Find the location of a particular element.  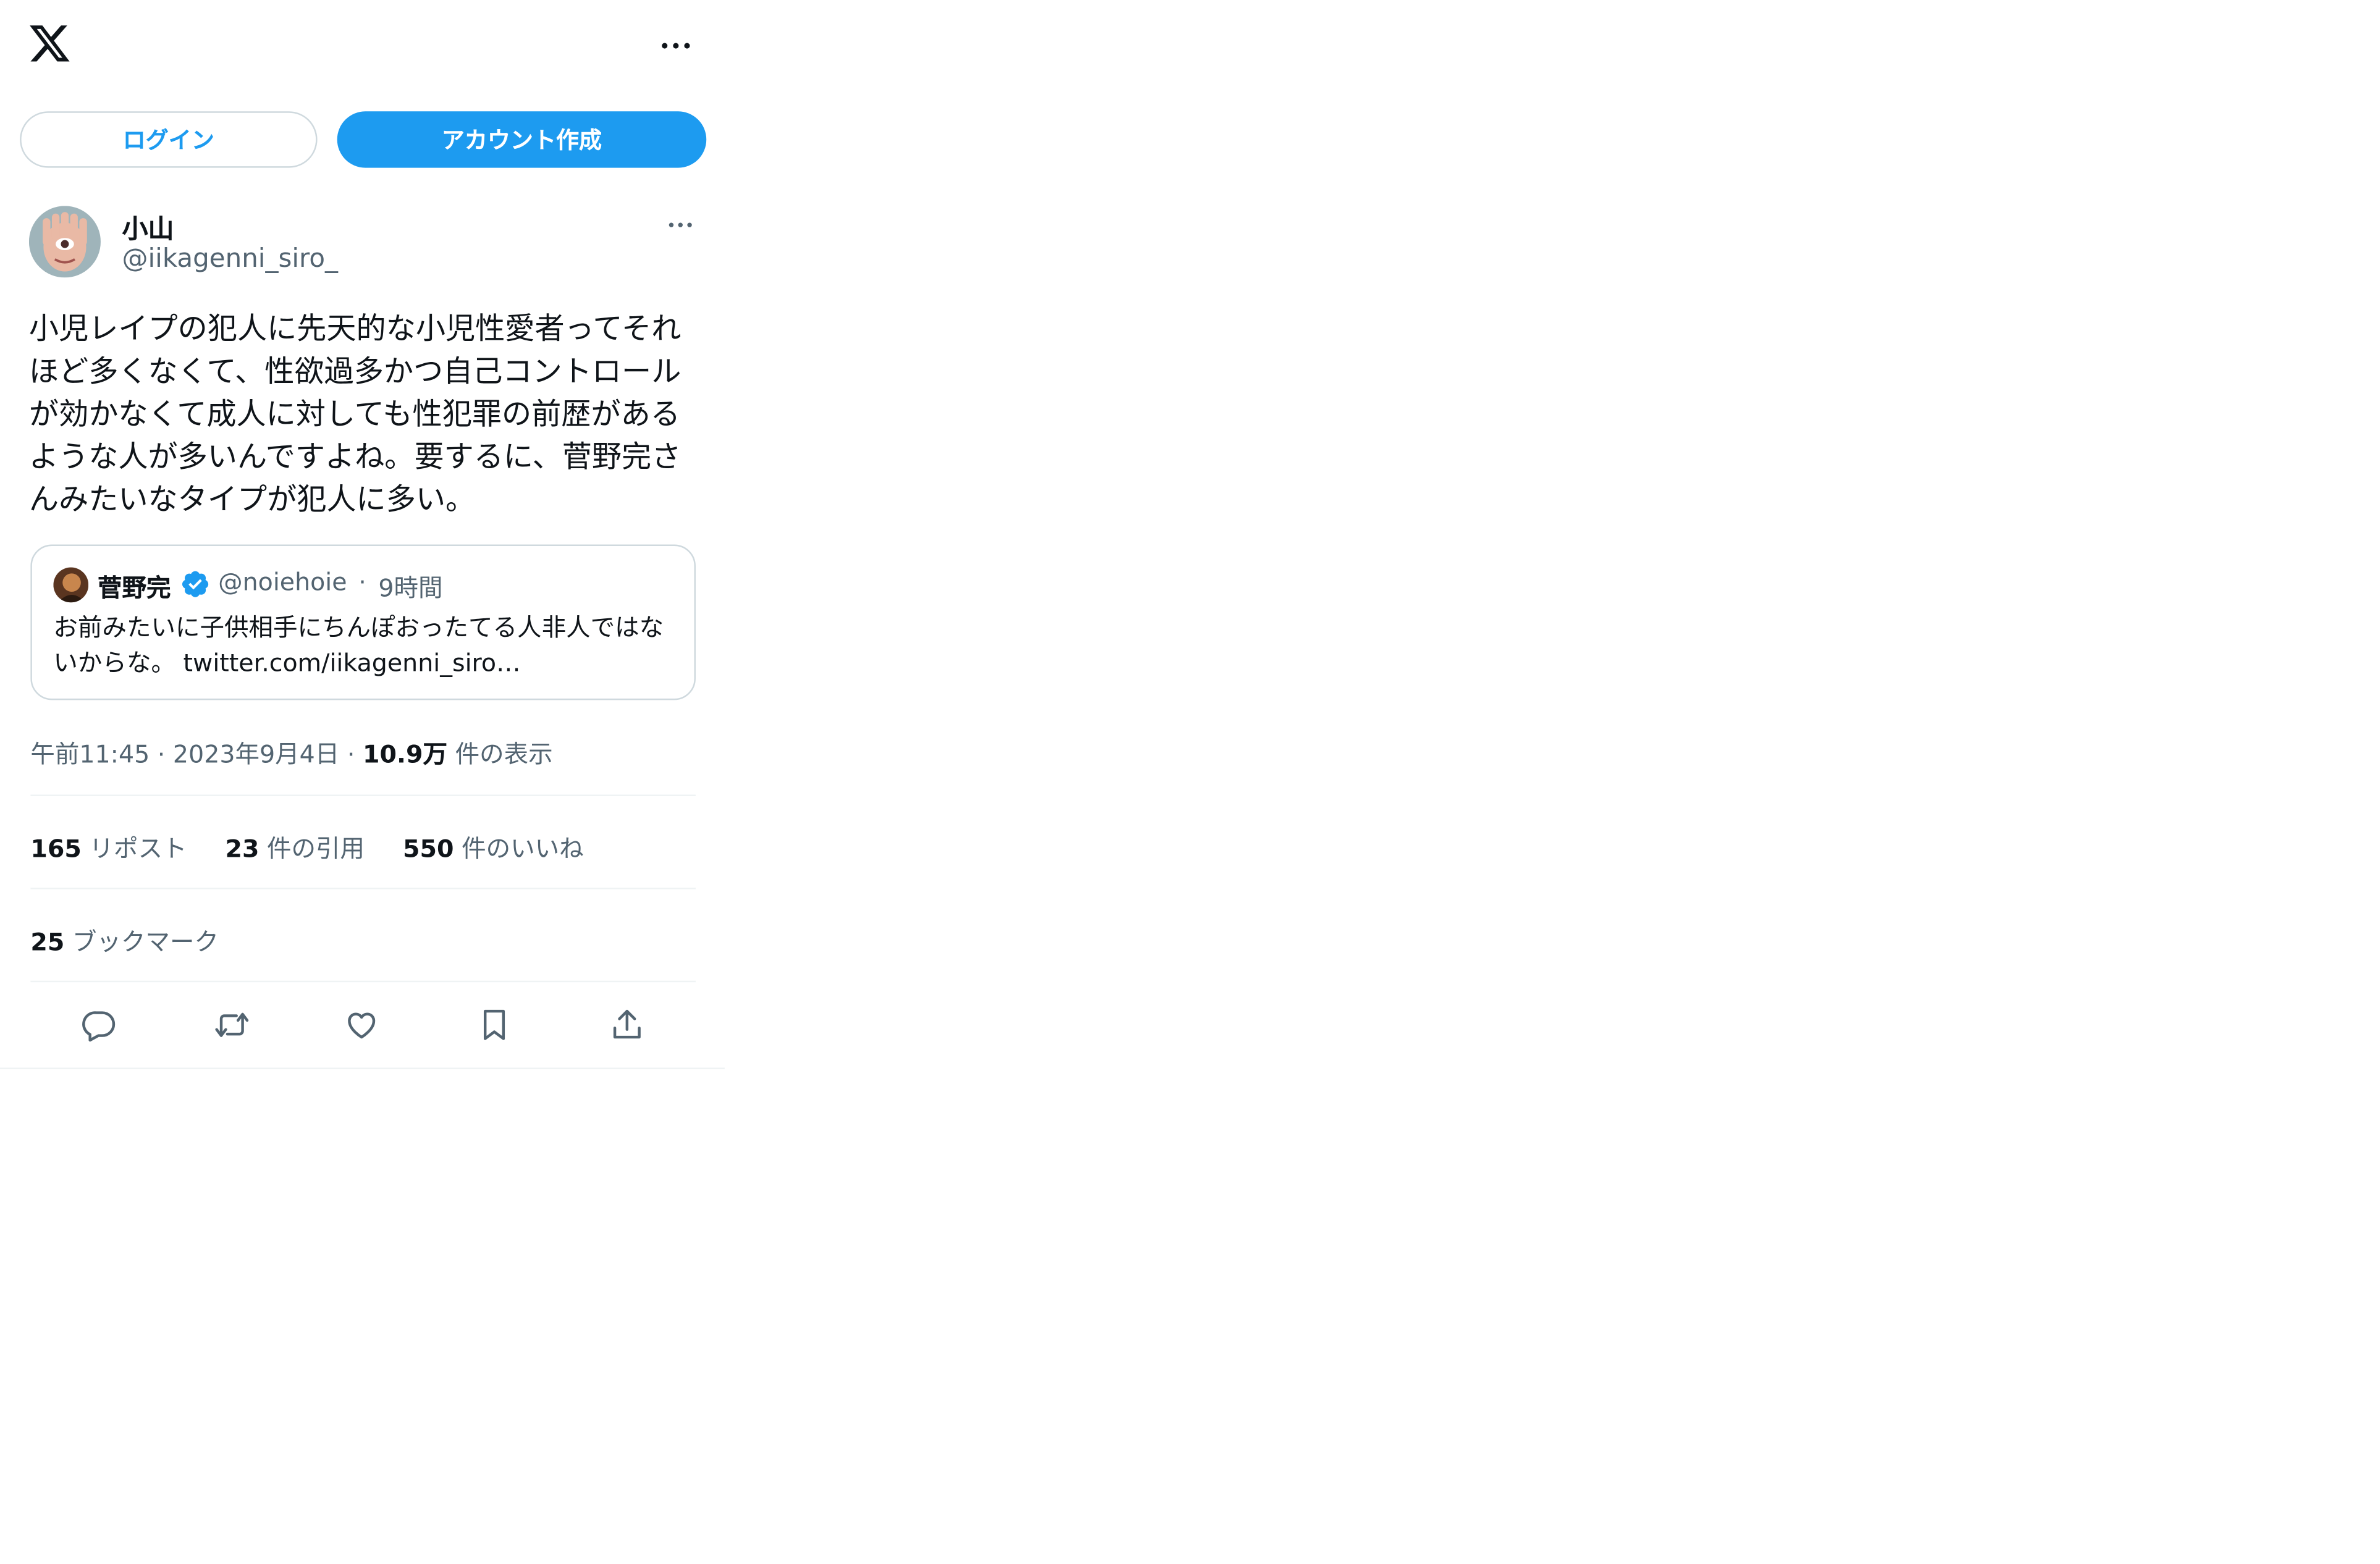

views-label: 件の表示 is located at coordinates (504, 754).